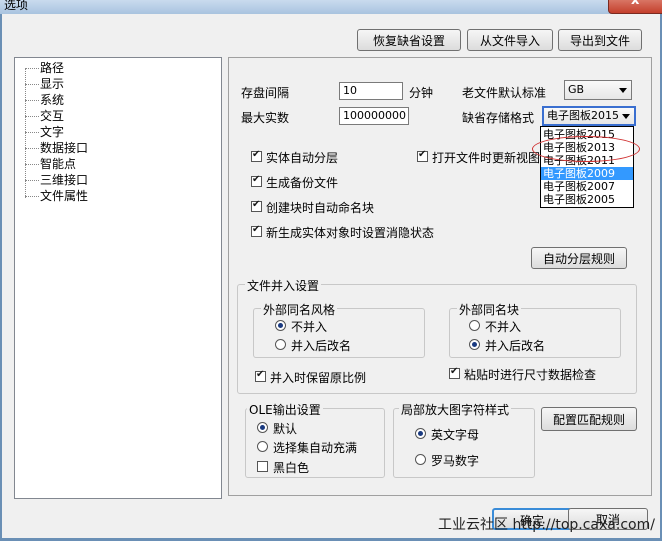 This screenshot has height=541, width=662. I want to click on ole-fill-radio, so click(262, 446).